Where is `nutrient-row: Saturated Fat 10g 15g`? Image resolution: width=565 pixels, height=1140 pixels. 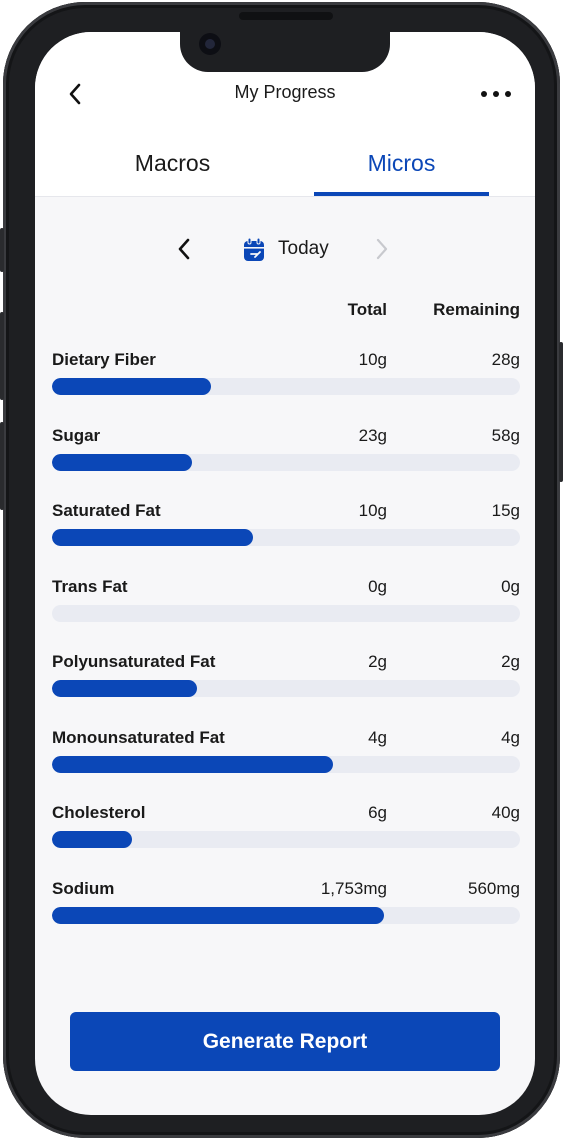 nutrient-row: Saturated Fat 10g 15g is located at coordinates (286, 526).